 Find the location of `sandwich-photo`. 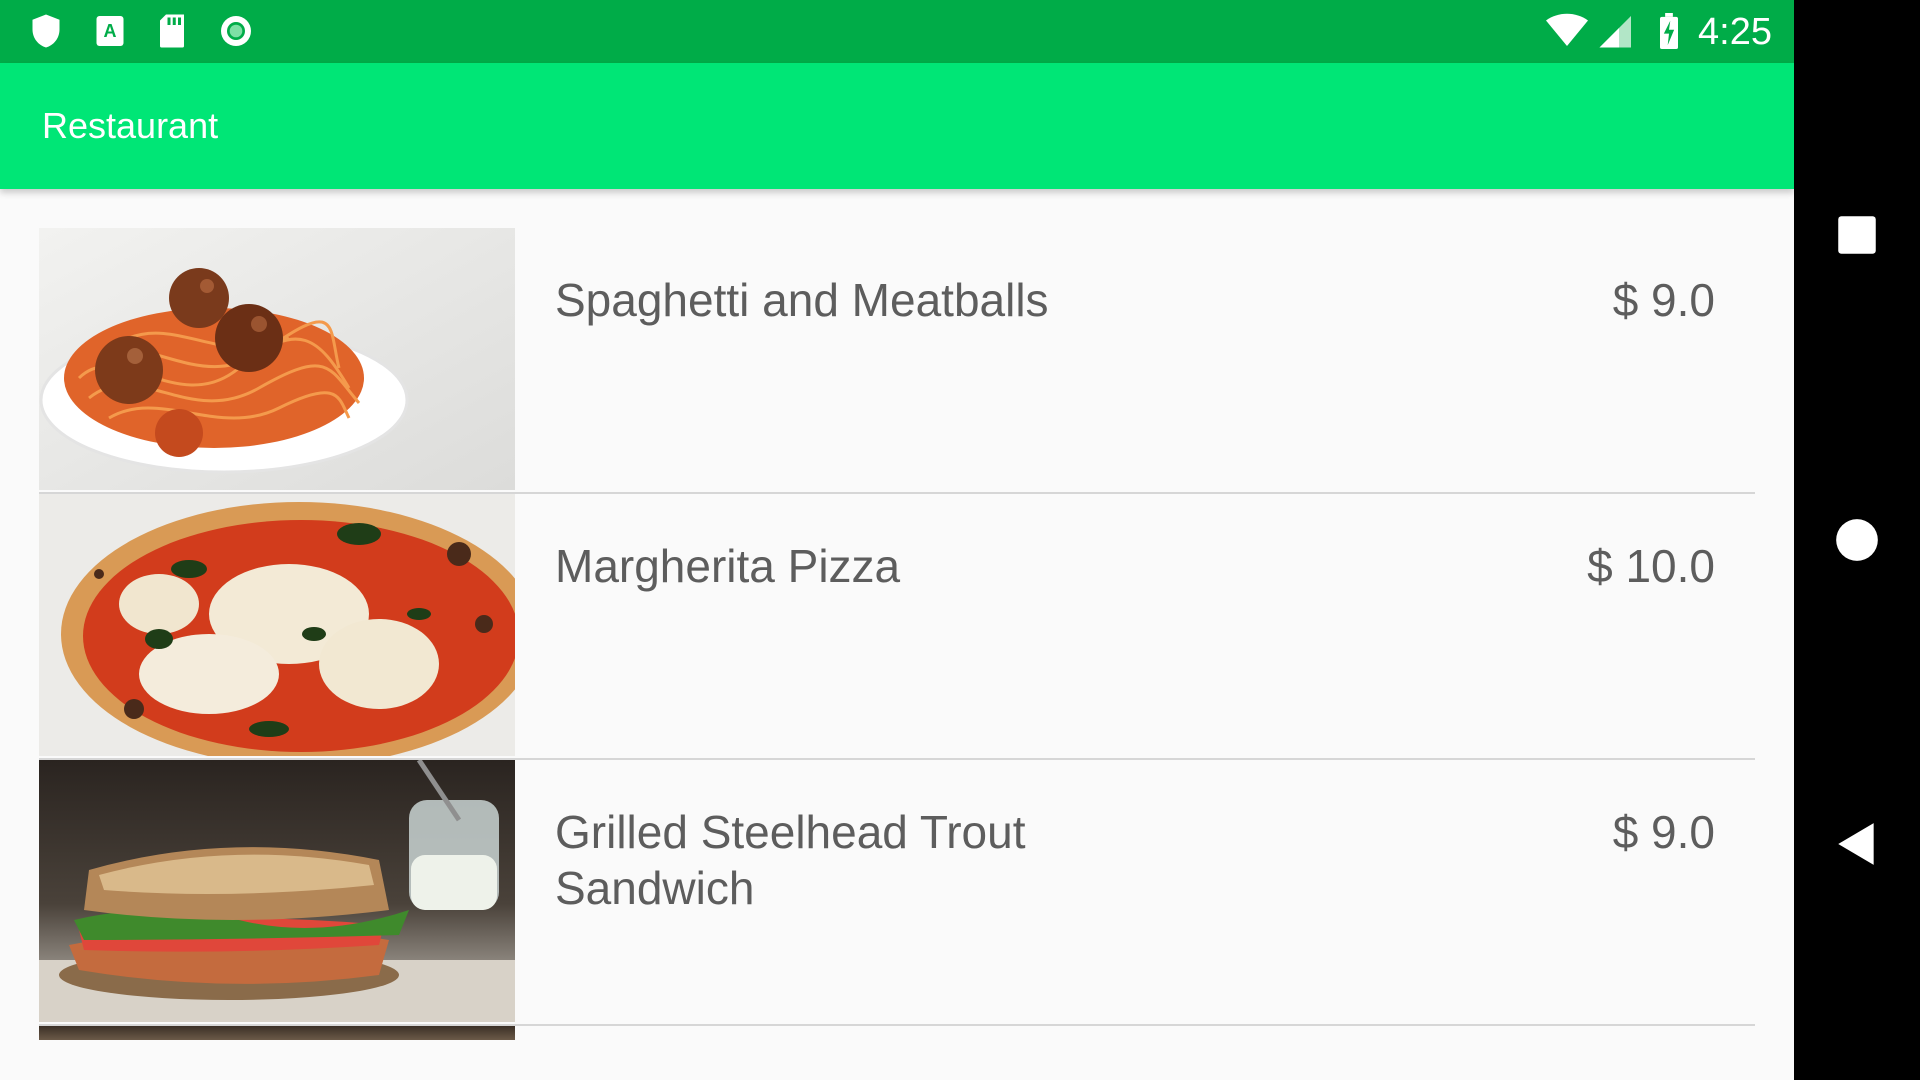

sandwich-photo is located at coordinates (277, 891).